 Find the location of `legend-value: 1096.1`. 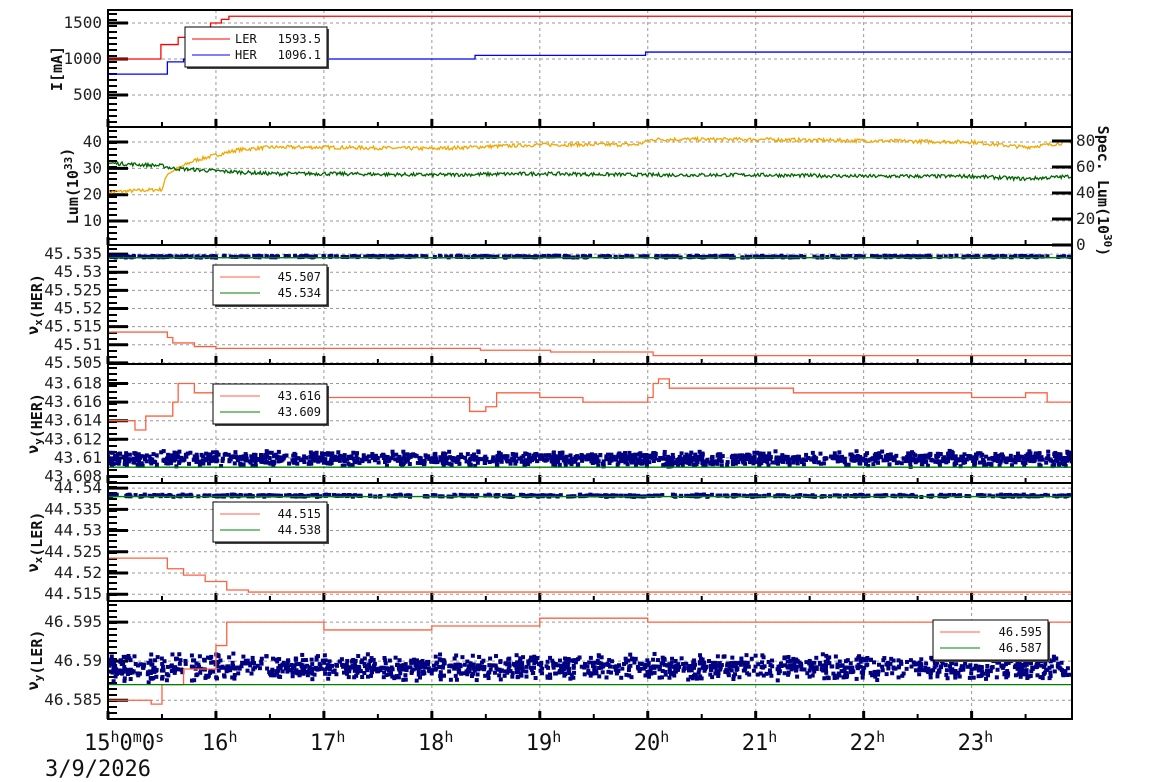

legend-value: 1096.1 is located at coordinates (299, 55).